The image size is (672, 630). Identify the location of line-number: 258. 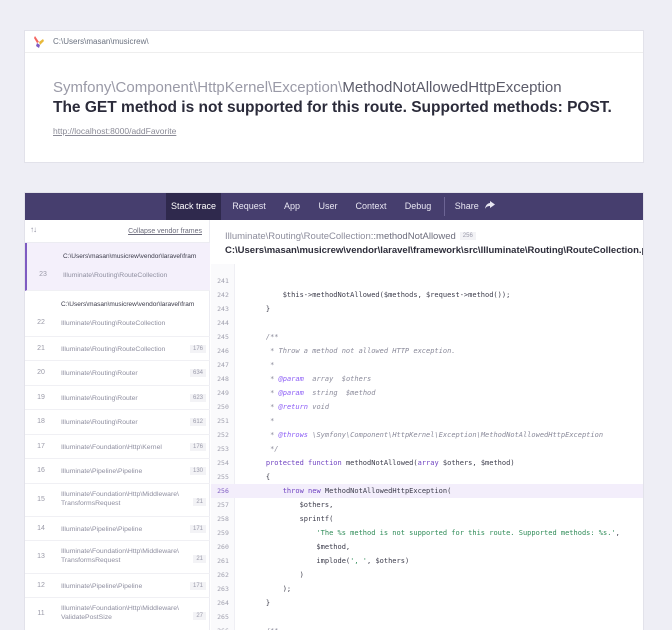
(223, 519).